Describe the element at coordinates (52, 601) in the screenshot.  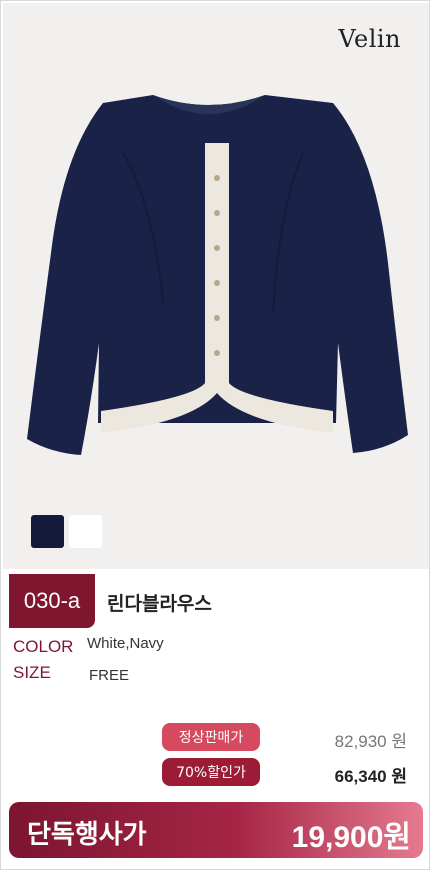
I see `product-code-badge: 030-a` at that location.